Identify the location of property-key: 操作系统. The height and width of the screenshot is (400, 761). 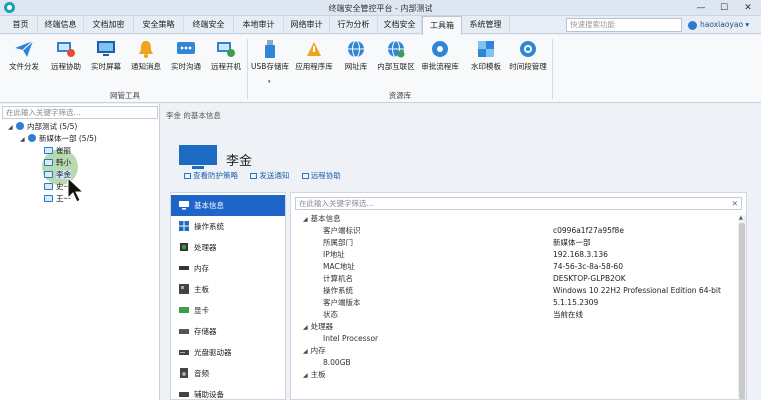
(338, 290).